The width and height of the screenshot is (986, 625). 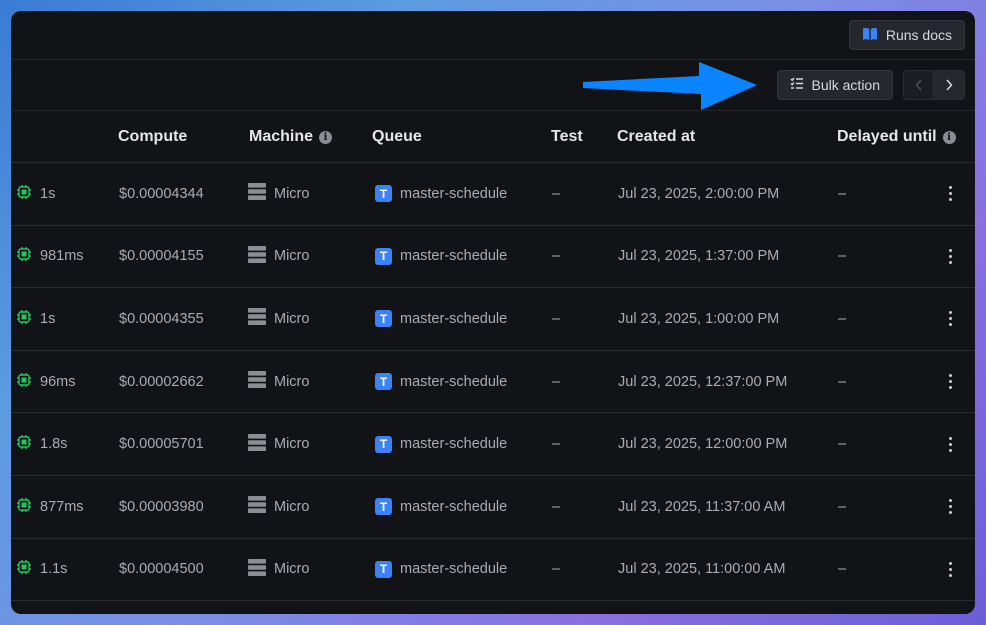 I want to click on compute-cost: $0.00002662, so click(x=161, y=381).